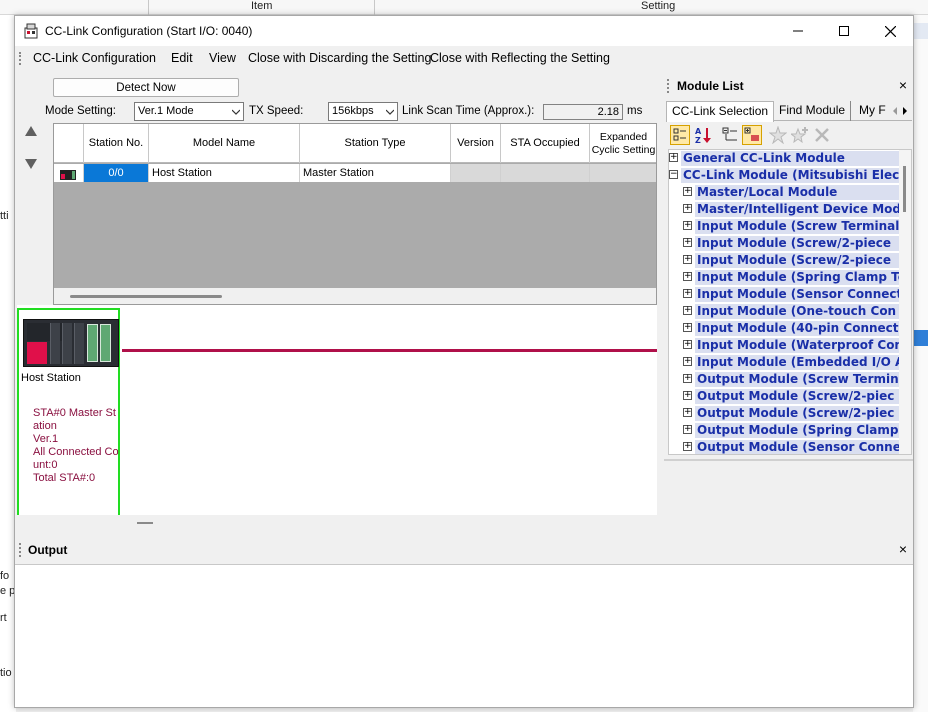 This screenshot has width=928, height=712. I want to click on toolbar-grip, so click(20, 58).